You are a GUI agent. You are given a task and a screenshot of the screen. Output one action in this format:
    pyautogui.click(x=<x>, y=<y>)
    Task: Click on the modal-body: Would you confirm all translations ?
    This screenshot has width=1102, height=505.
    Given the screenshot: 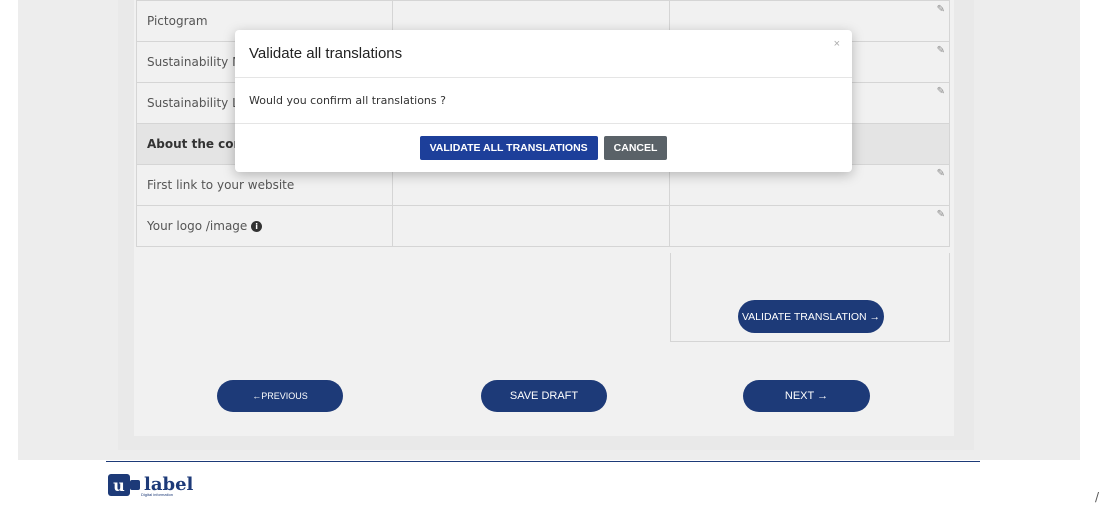 What is the action you would take?
    pyautogui.click(x=543, y=101)
    